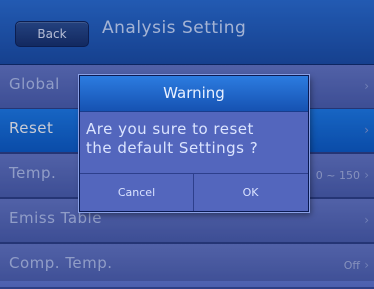 This screenshot has height=289, width=374. I want to click on dialog-button-row: Cancel OK, so click(194, 192).